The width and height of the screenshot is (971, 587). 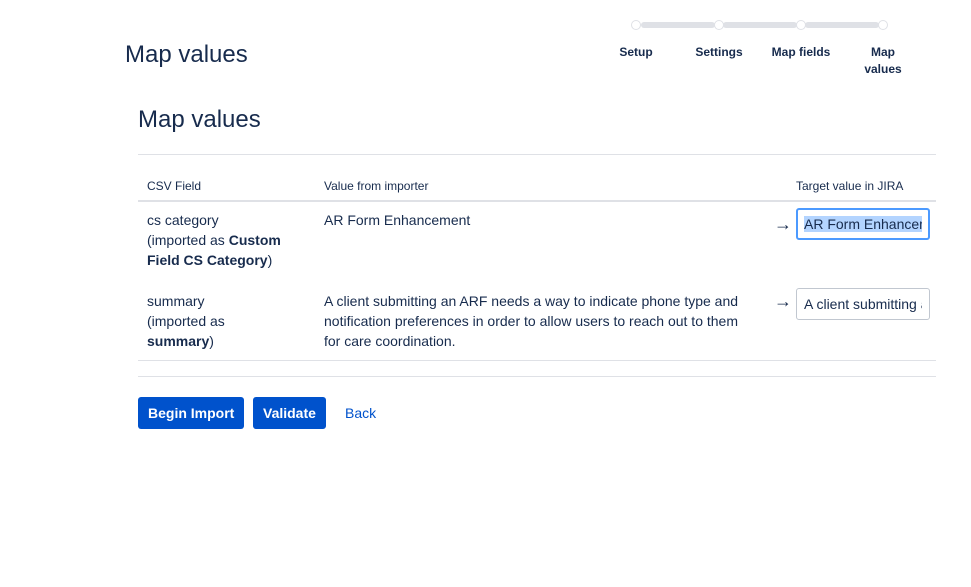 What do you see at coordinates (883, 25) in the screenshot?
I see `tracker-dot-map-values` at bounding box center [883, 25].